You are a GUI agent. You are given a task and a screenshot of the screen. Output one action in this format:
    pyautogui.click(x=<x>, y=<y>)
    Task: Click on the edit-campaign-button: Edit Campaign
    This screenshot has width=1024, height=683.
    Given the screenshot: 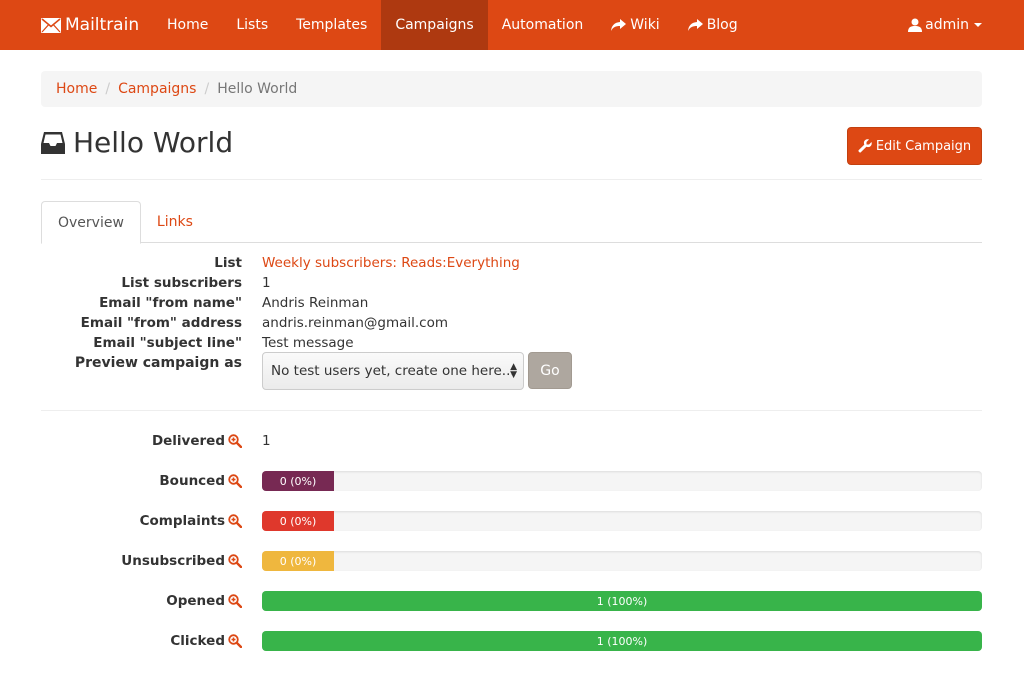 What is the action you would take?
    pyautogui.click(x=914, y=146)
    